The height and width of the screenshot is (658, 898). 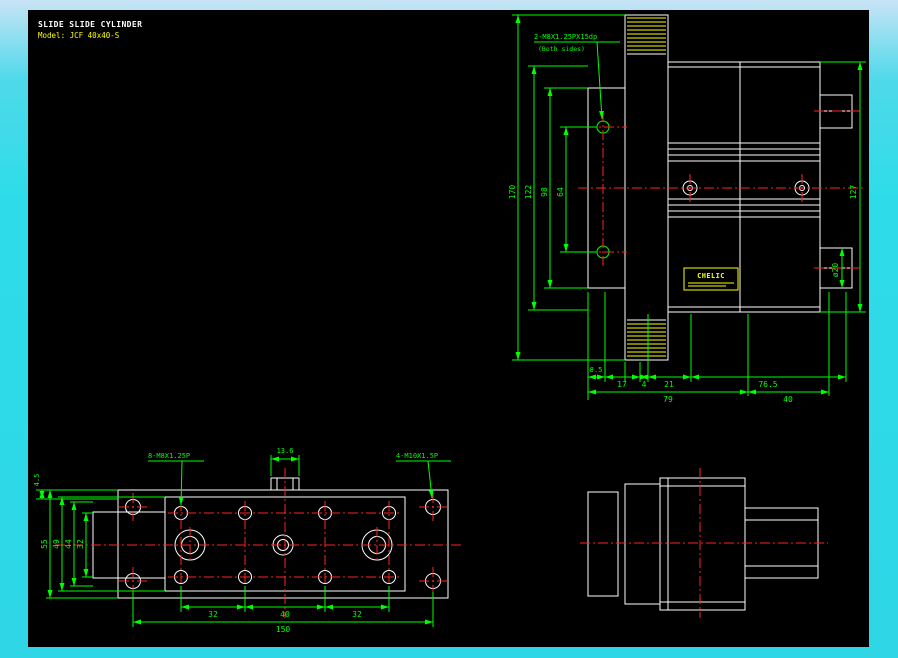 I want to click on drawing-title: SLIDE SLIDE CYLINDER, so click(x=90, y=24).